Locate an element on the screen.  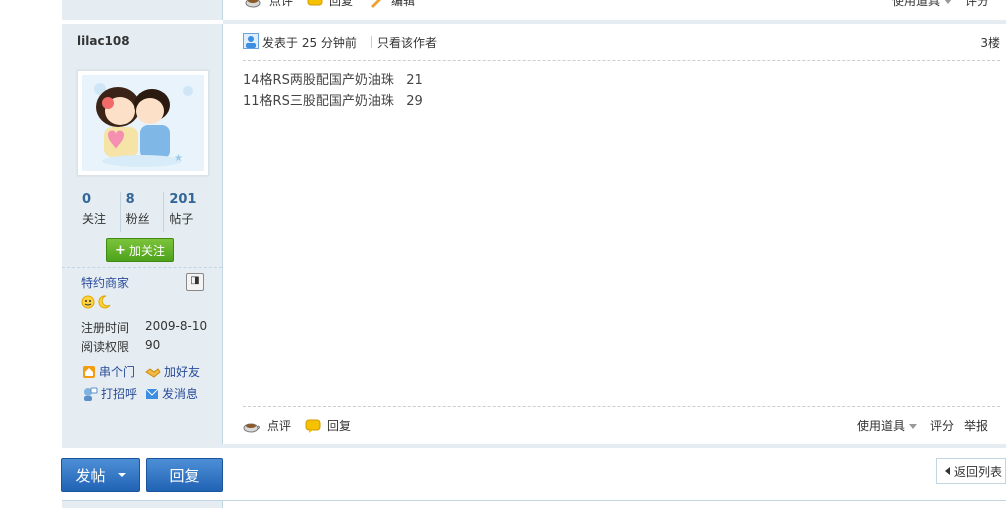
header-separator is located at coordinates (371, 42).